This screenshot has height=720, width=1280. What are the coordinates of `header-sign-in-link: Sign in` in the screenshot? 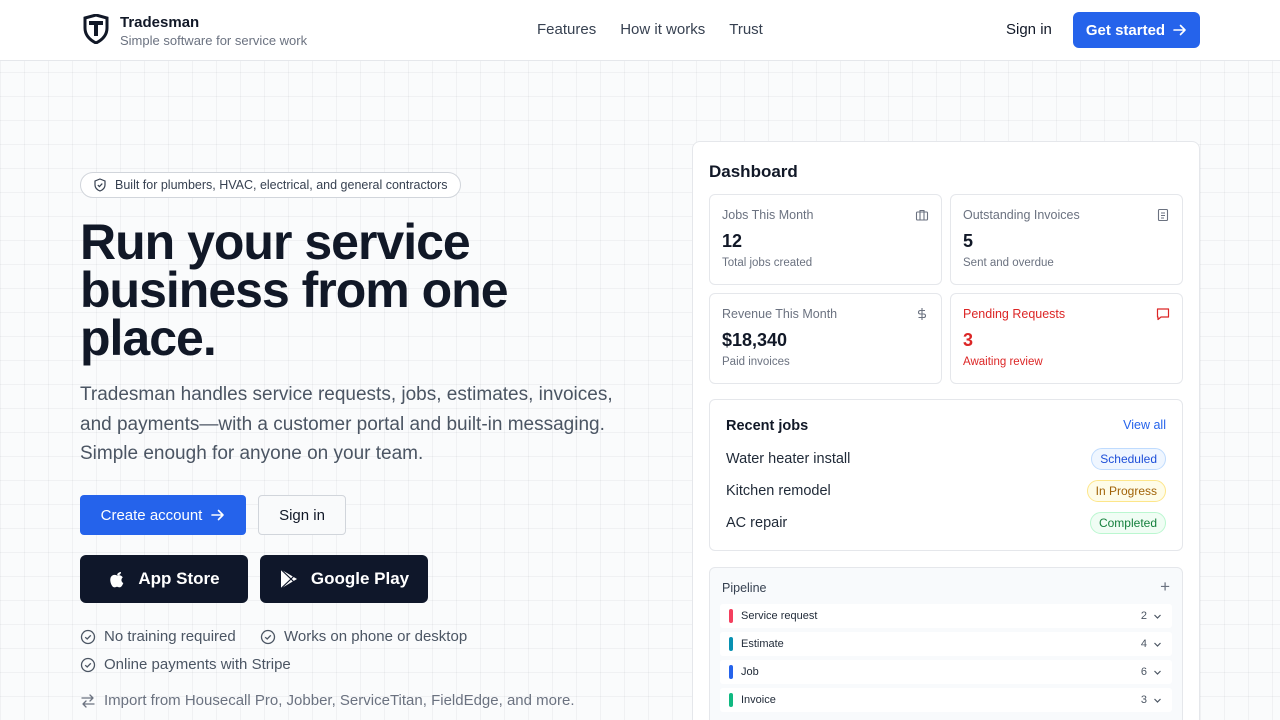 It's located at (1029, 29).